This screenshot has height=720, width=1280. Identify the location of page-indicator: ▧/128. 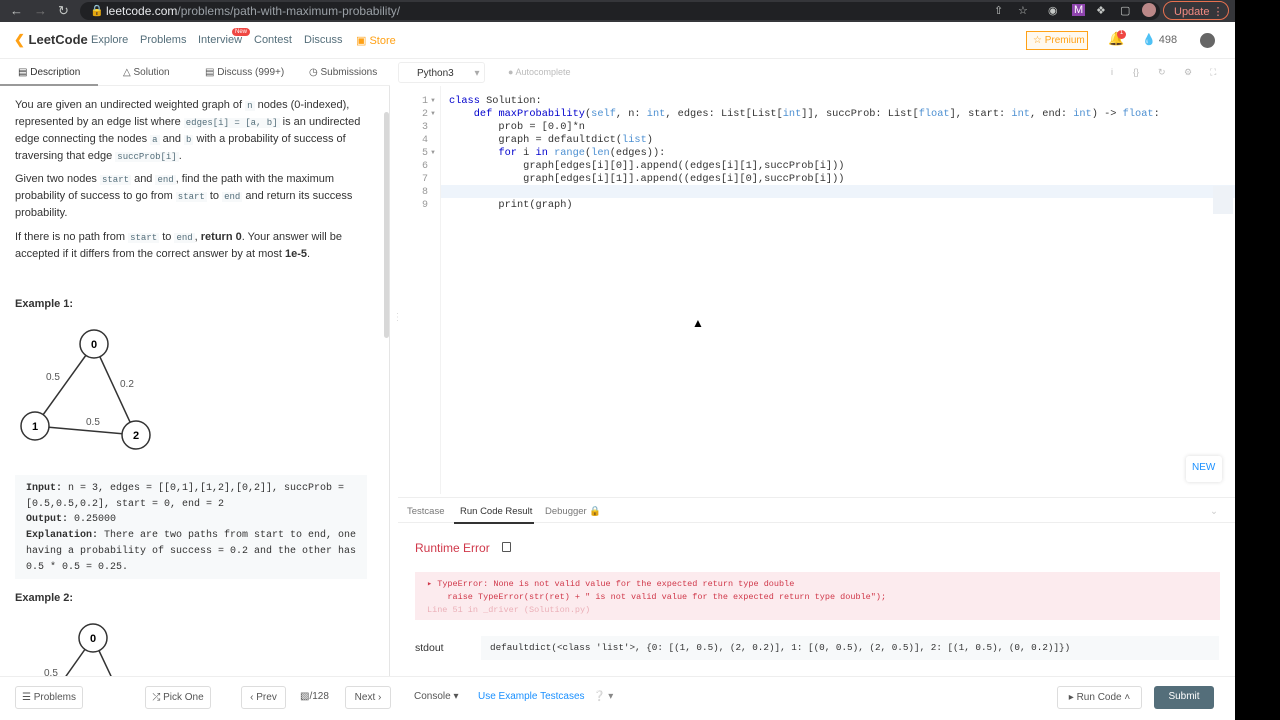
(314, 696).